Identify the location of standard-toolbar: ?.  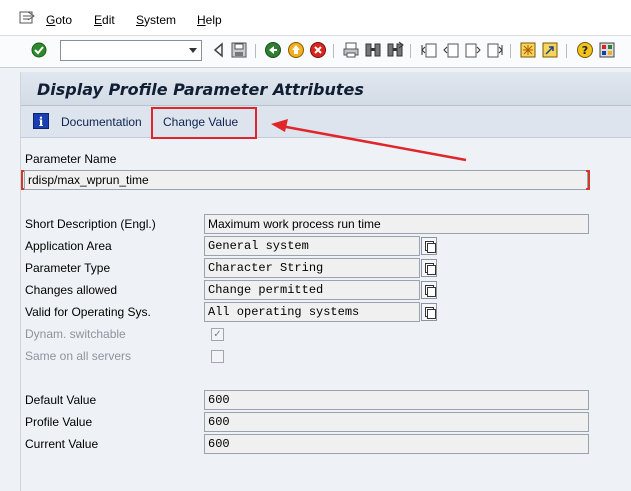
(315, 52).